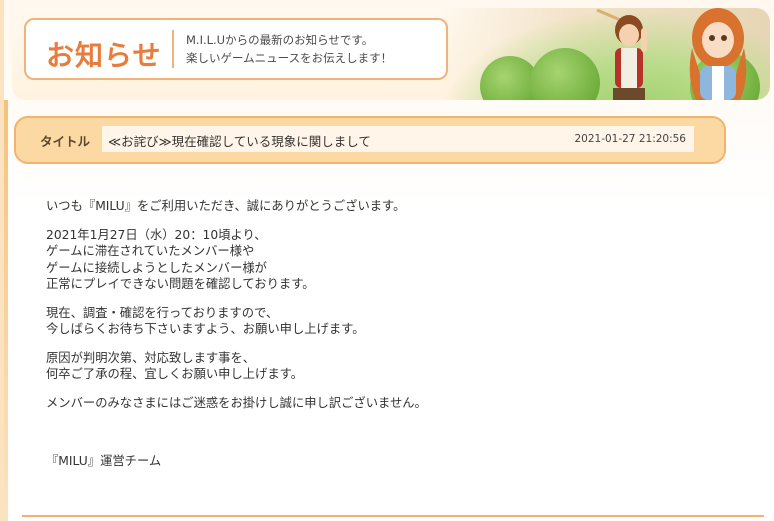 The width and height of the screenshot is (774, 521). I want to click on body-line: 今しばらくお待ち下さいますよう、お願い申し上げます。, so click(205, 329).